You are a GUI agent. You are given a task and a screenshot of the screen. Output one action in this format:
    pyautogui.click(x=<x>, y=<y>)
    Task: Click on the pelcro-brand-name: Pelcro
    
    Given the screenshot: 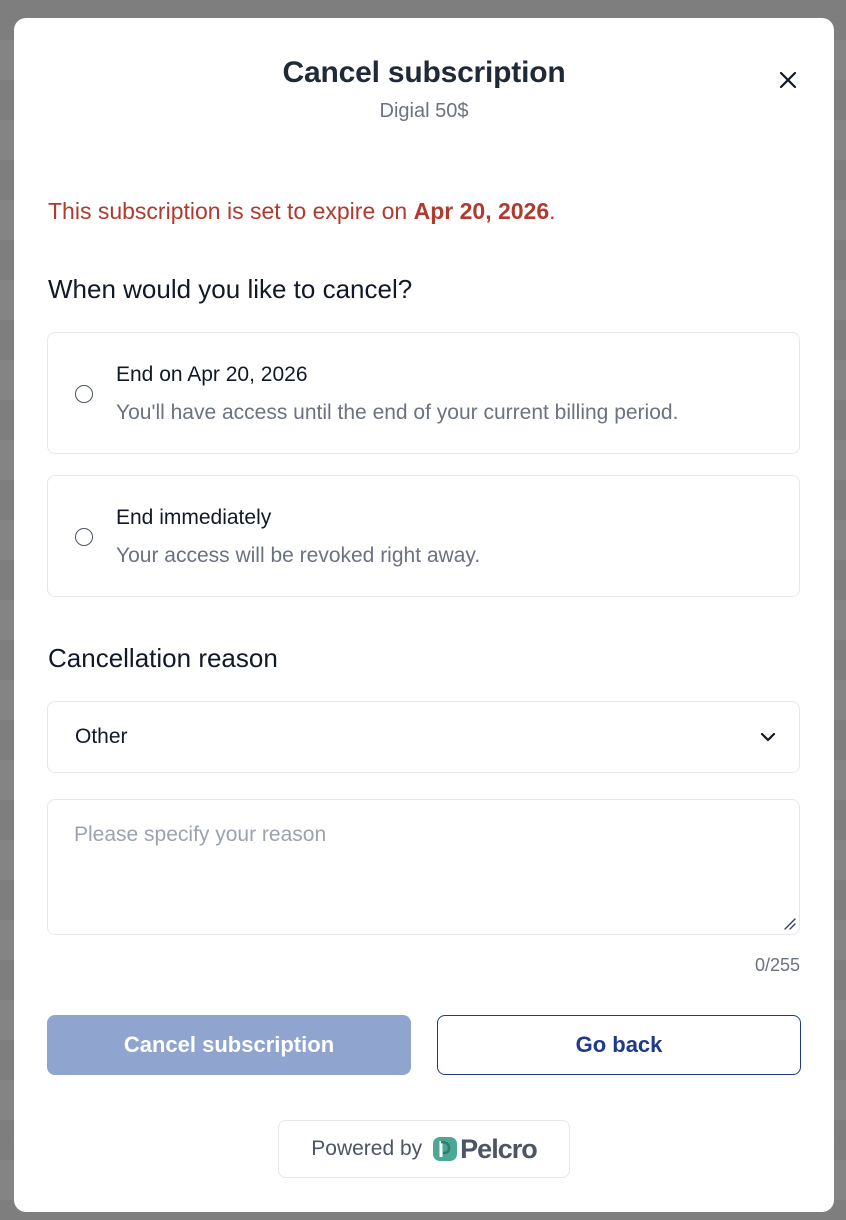 What is the action you would take?
    pyautogui.click(x=499, y=1148)
    